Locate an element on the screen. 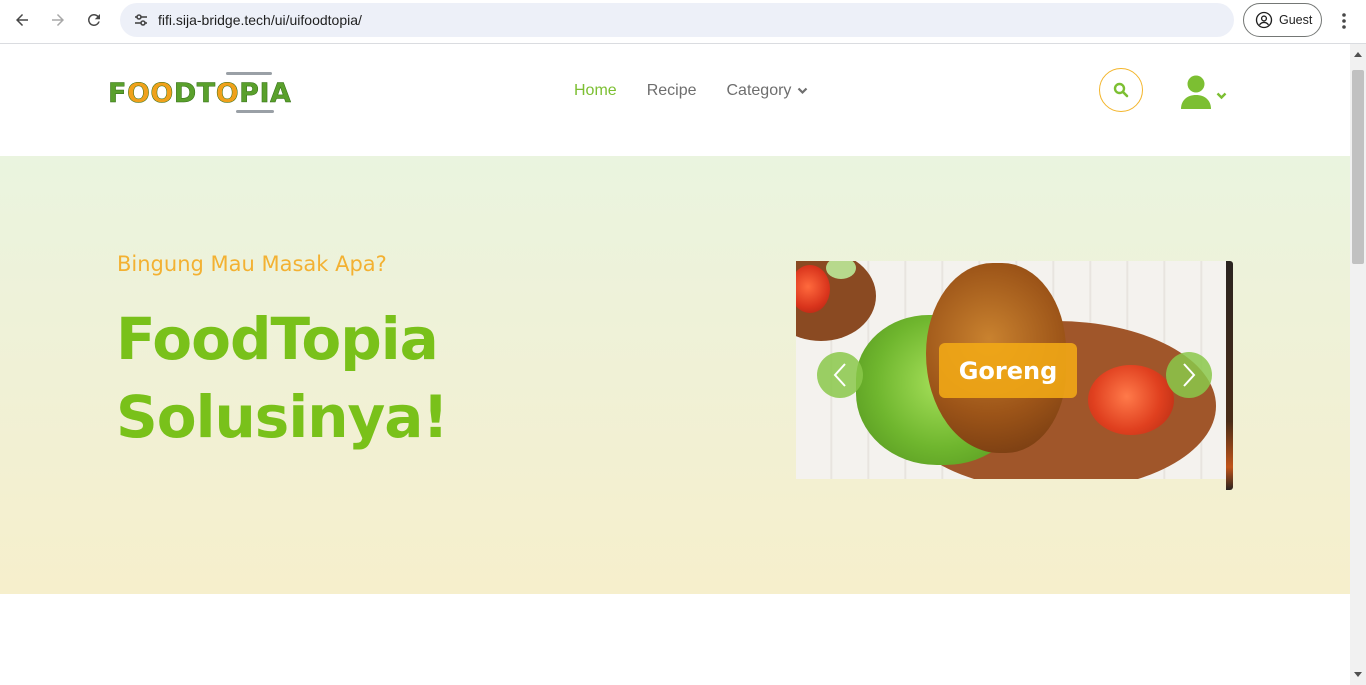  nav-category-label: Category is located at coordinates (759, 90).